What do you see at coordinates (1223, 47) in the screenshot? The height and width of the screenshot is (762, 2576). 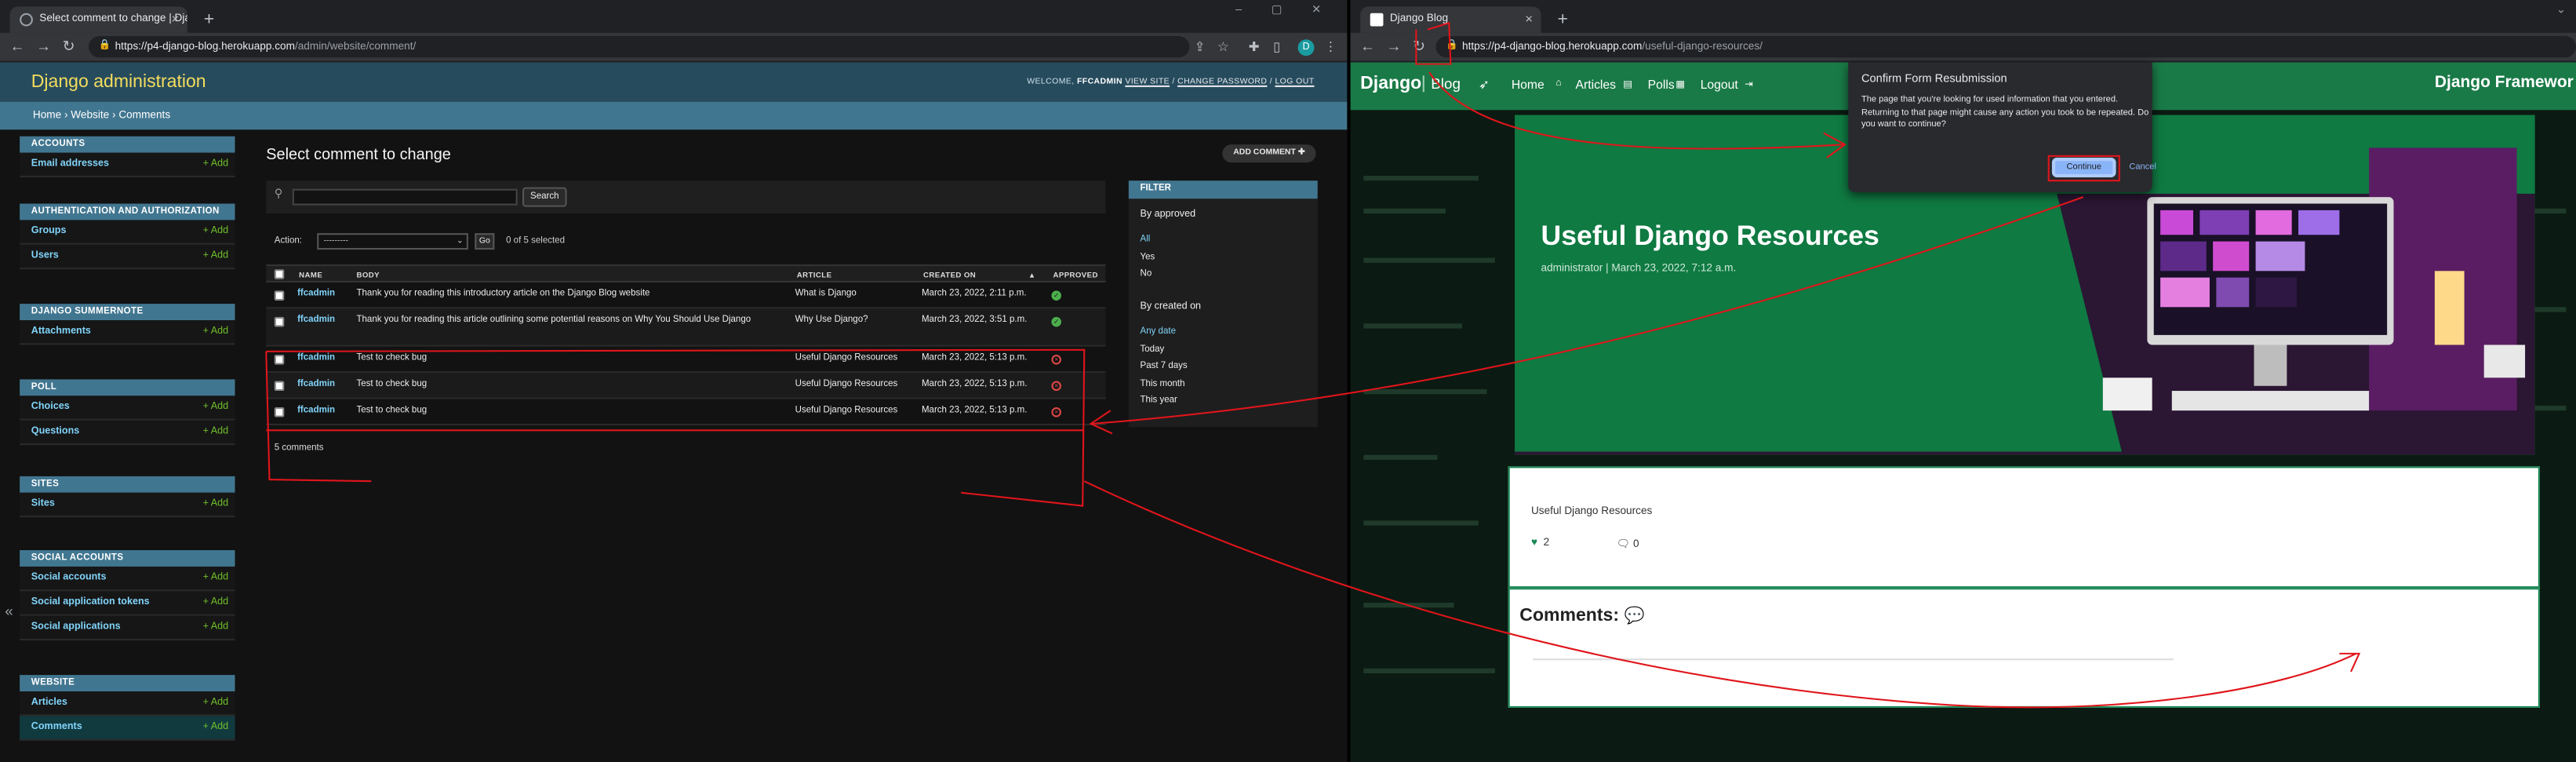 I see `star-icon: ☆` at bounding box center [1223, 47].